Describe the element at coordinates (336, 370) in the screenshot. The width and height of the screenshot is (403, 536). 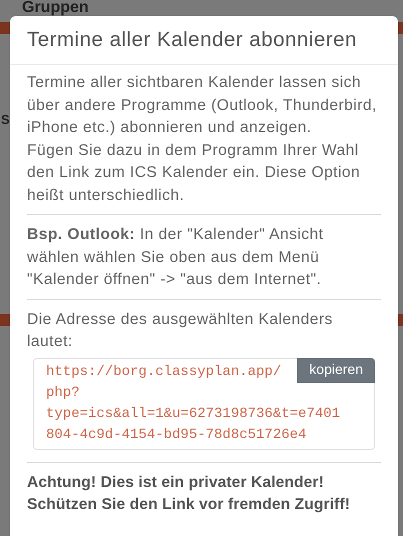
I see `copy-button: kopieren` at that location.